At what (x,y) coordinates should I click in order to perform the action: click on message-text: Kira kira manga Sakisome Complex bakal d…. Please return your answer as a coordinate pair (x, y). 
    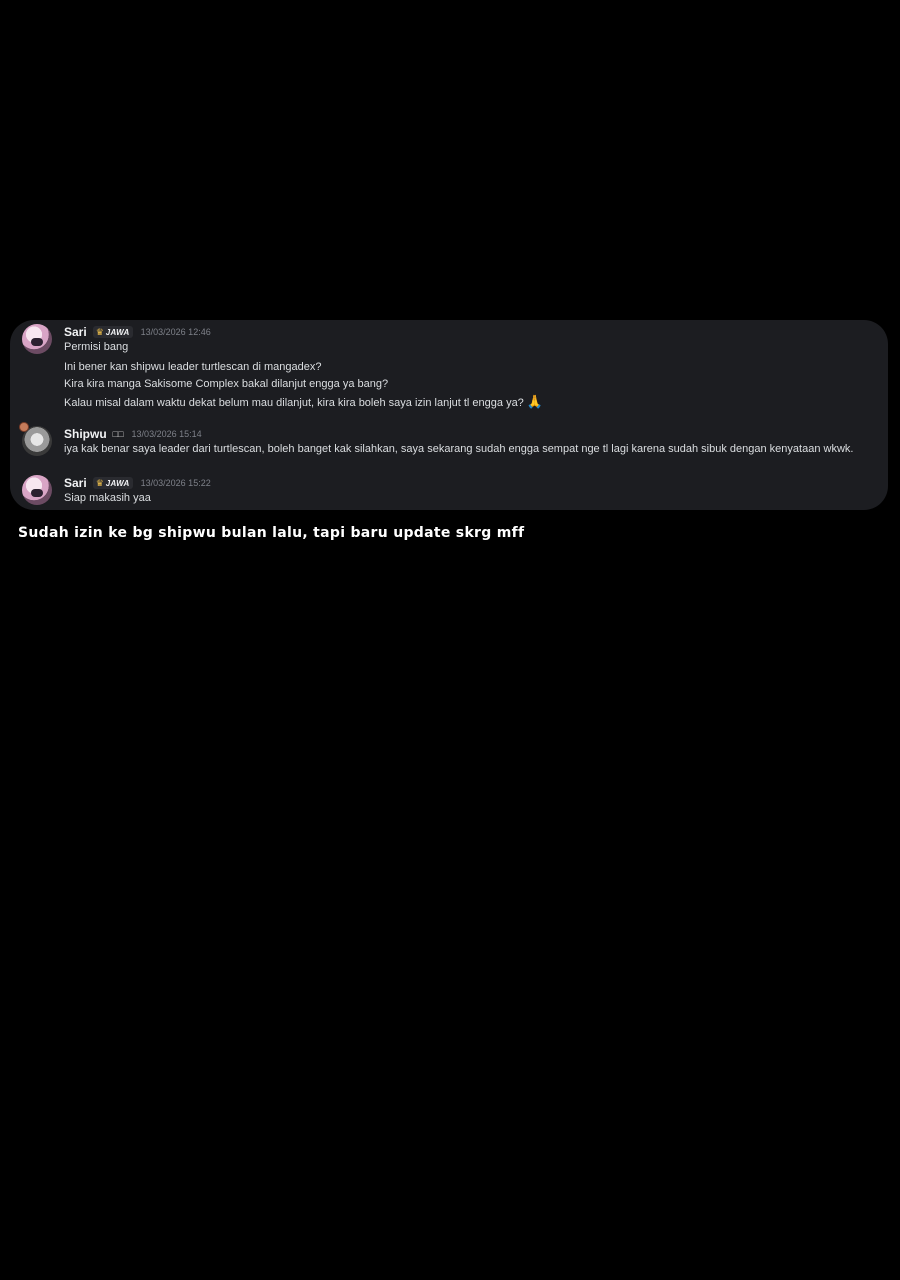
    Looking at the image, I should click on (226, 384).